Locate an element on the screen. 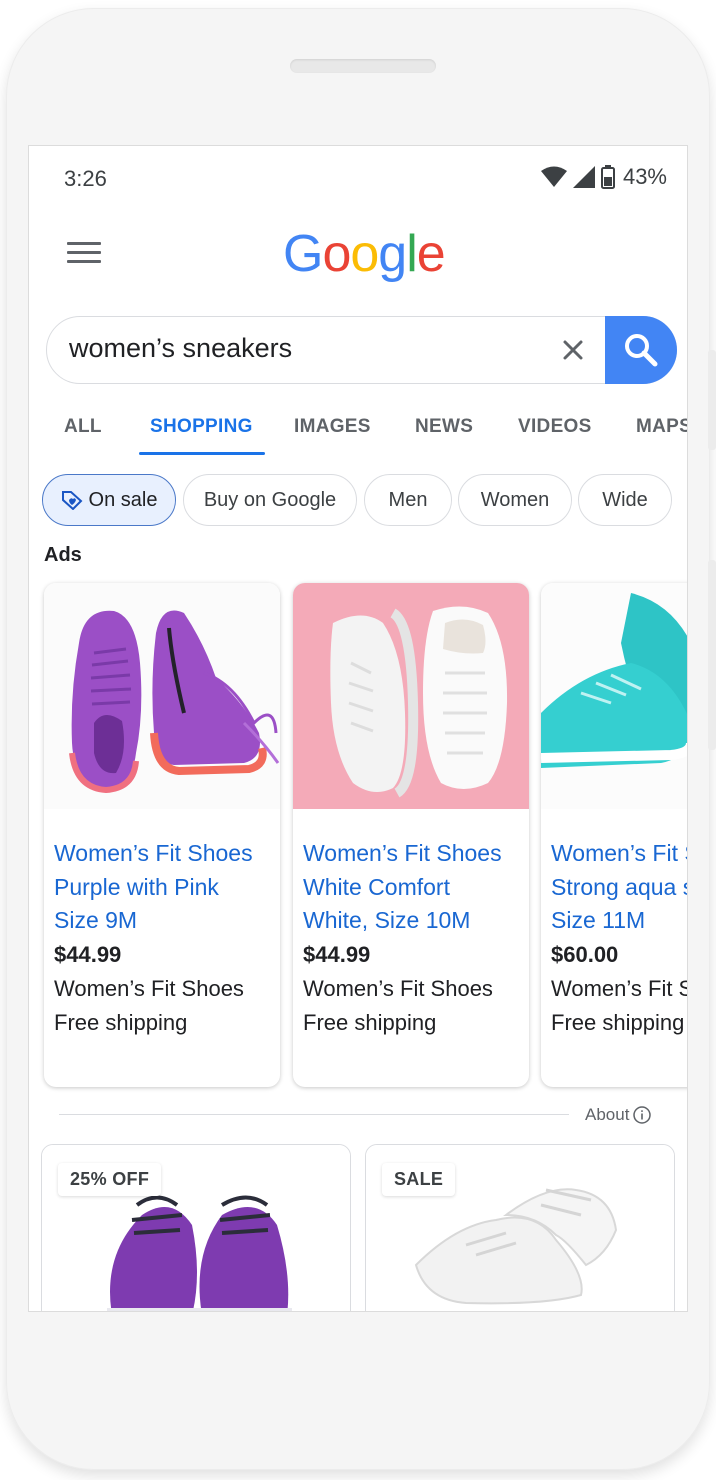 Image resolution: width=716 pixels, height=1480 pixels. product-title-line: Strong aqua shoes is located at coordinates (619, 888).